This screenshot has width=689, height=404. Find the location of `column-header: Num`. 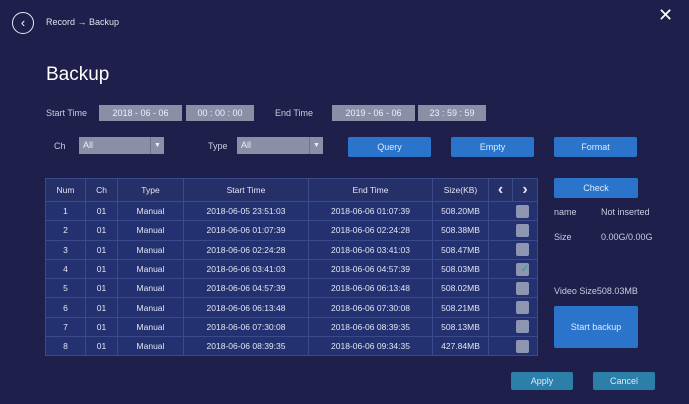

column-header: Num is located at coordinates (65, 190).